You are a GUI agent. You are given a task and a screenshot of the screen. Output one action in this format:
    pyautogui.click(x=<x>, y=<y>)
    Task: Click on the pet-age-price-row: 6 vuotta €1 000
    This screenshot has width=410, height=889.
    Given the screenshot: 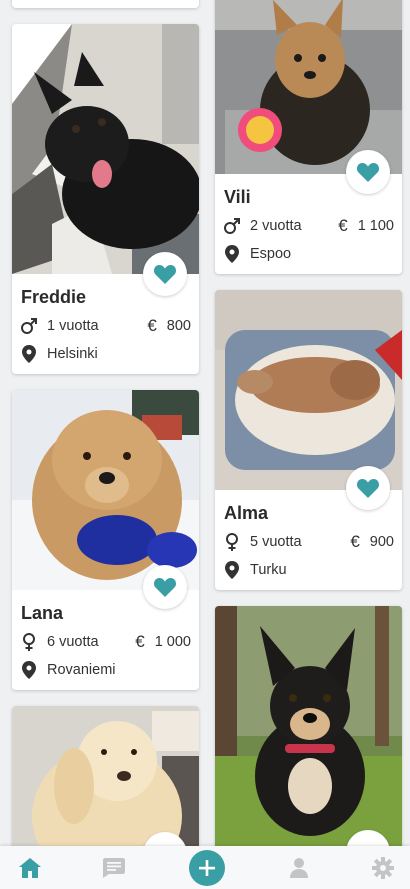 What is the action you would take?
    pyautogui.click(x=105, y=642)
    